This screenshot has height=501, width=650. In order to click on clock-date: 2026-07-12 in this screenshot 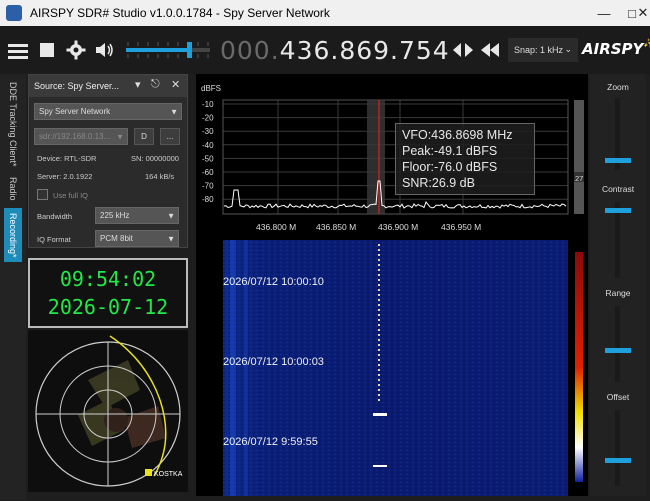, I will do `click(108, 307)`.